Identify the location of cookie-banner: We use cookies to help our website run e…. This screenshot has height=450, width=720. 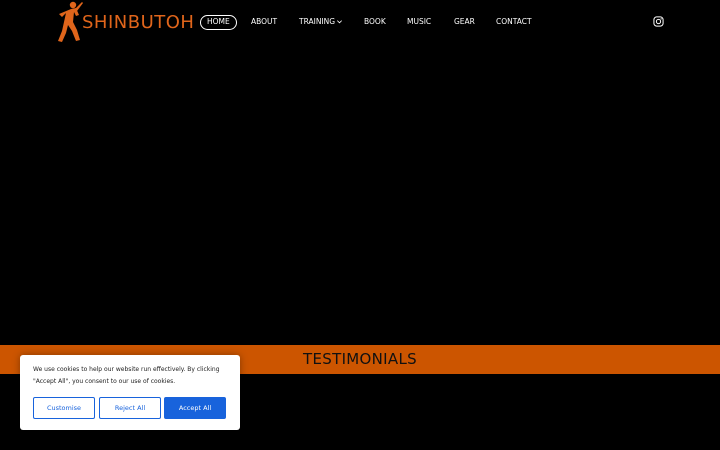
(130, 392).